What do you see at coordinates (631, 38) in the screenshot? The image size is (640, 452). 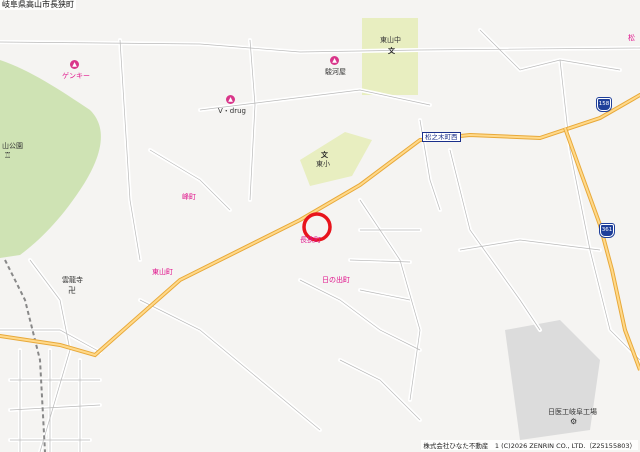 I see `town-matsunoki: 松` at bounding box center [631, 38].